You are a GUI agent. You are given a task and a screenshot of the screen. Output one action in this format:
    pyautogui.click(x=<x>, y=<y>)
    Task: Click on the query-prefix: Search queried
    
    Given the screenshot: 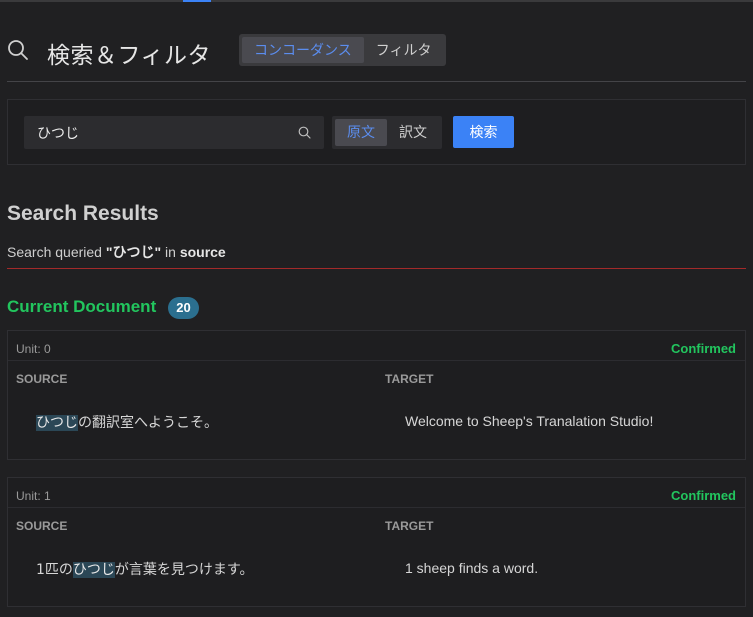 What is the action you would take?
    pyautogui.click(x=54, y=252)
    